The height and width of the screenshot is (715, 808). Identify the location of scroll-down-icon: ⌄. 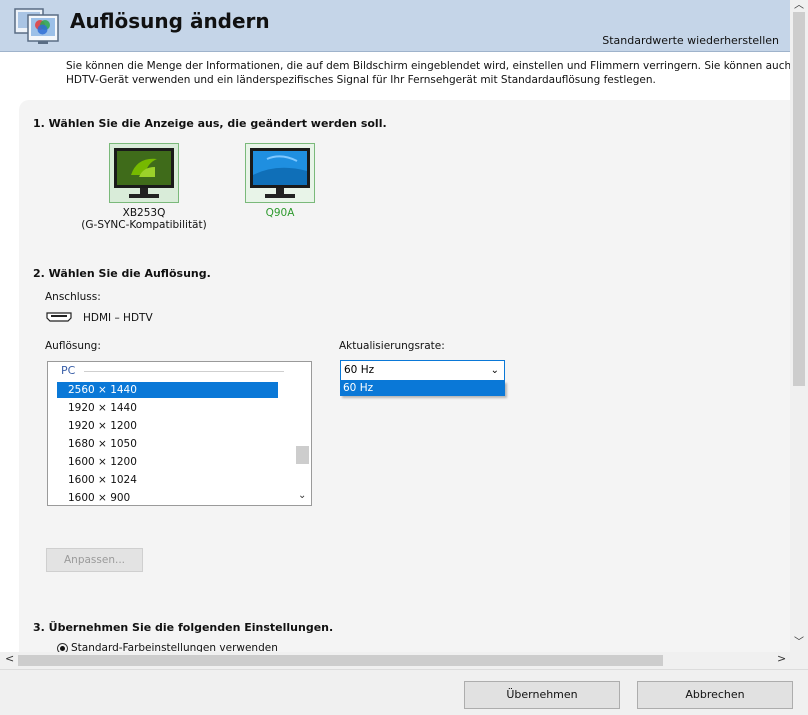
(302, 496).